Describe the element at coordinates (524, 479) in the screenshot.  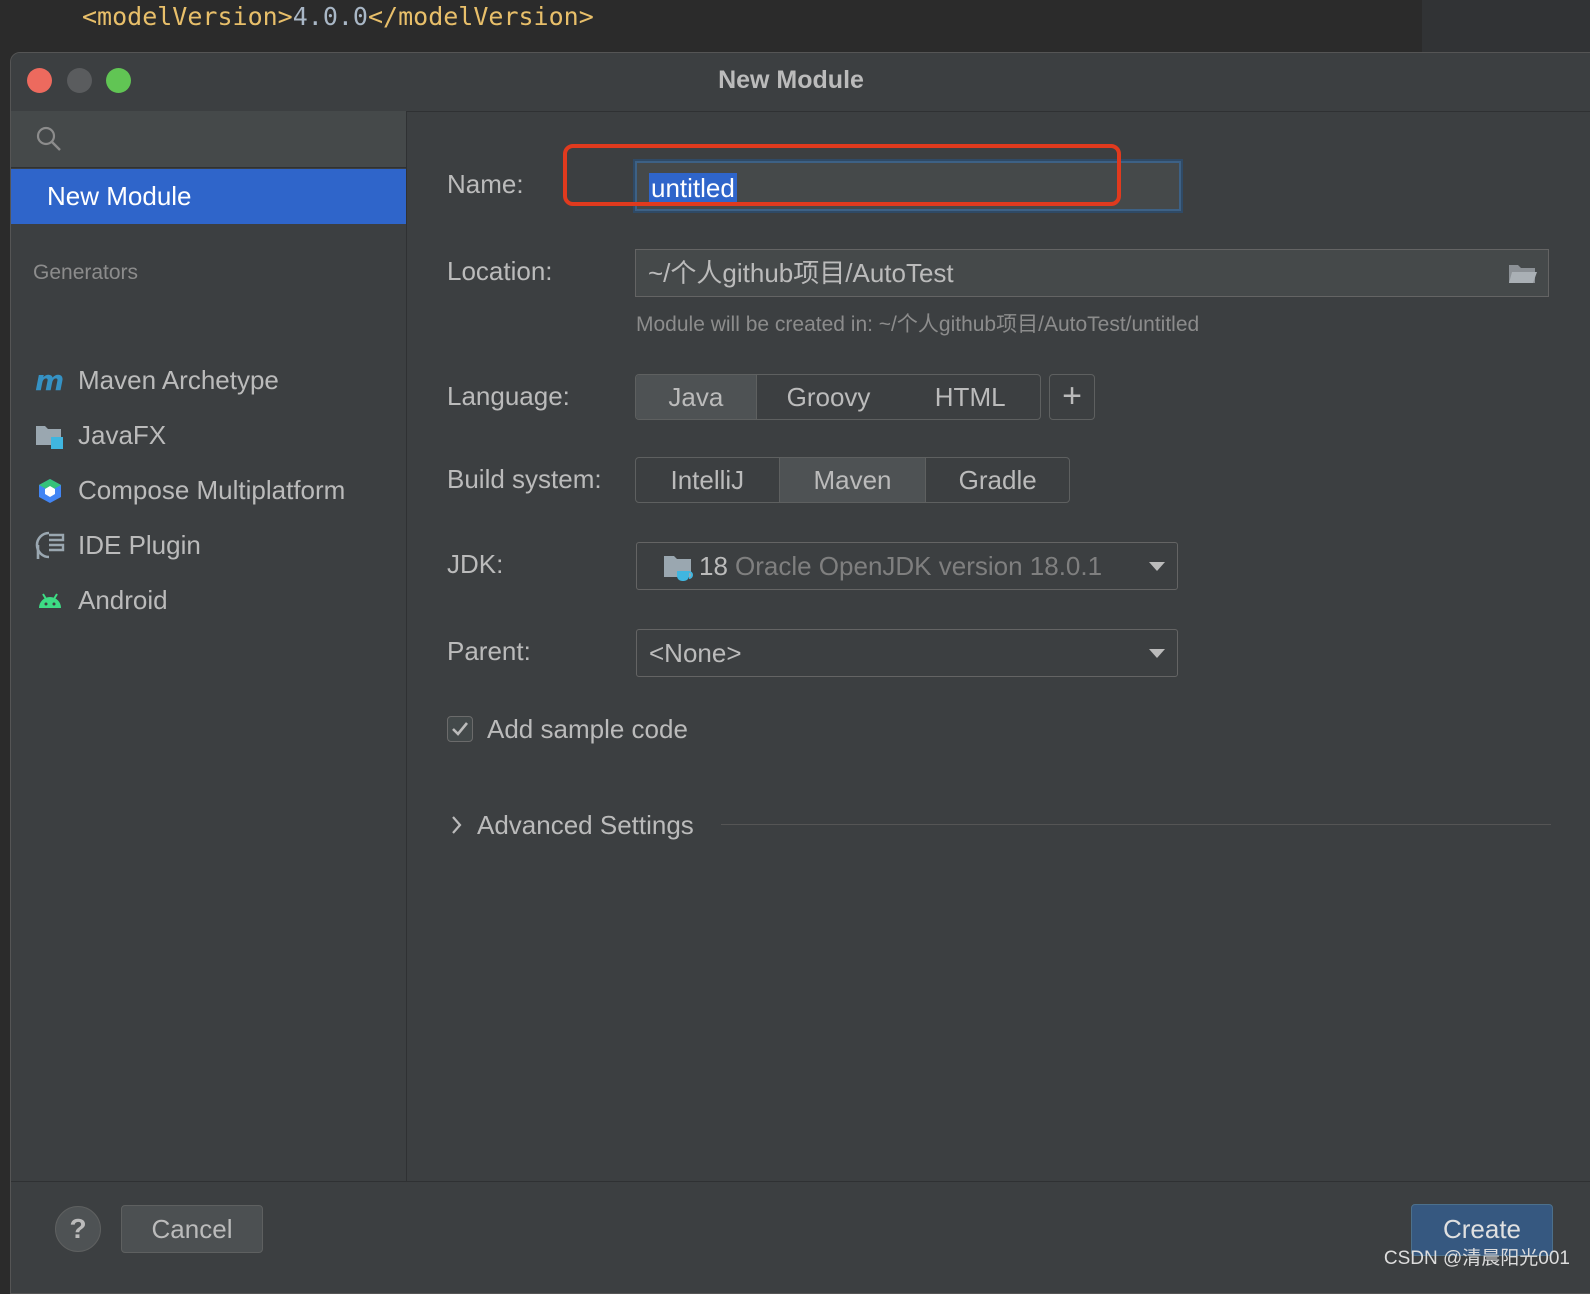
I see `build-system-label: Build system:` at that location.